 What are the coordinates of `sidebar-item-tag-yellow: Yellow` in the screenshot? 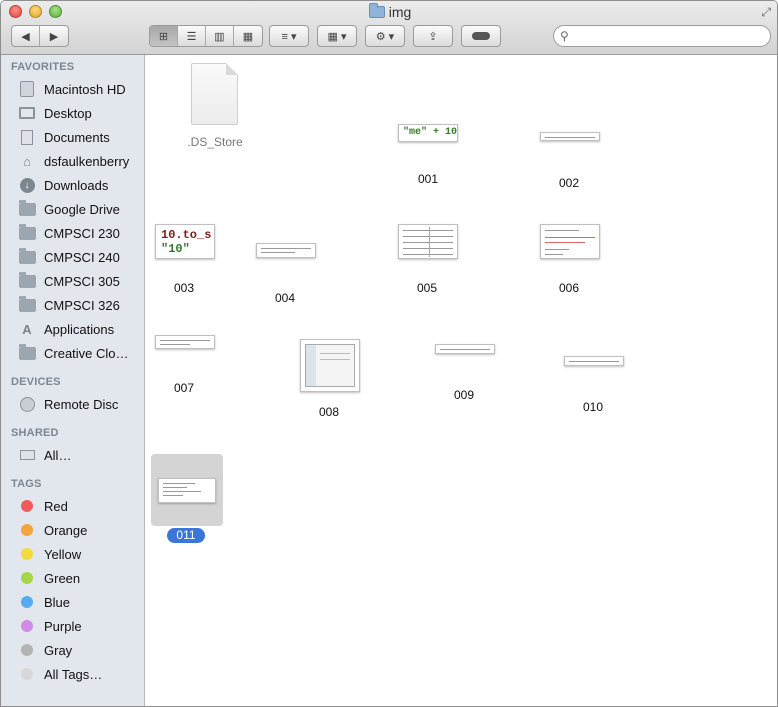 It's located at (49, 554).